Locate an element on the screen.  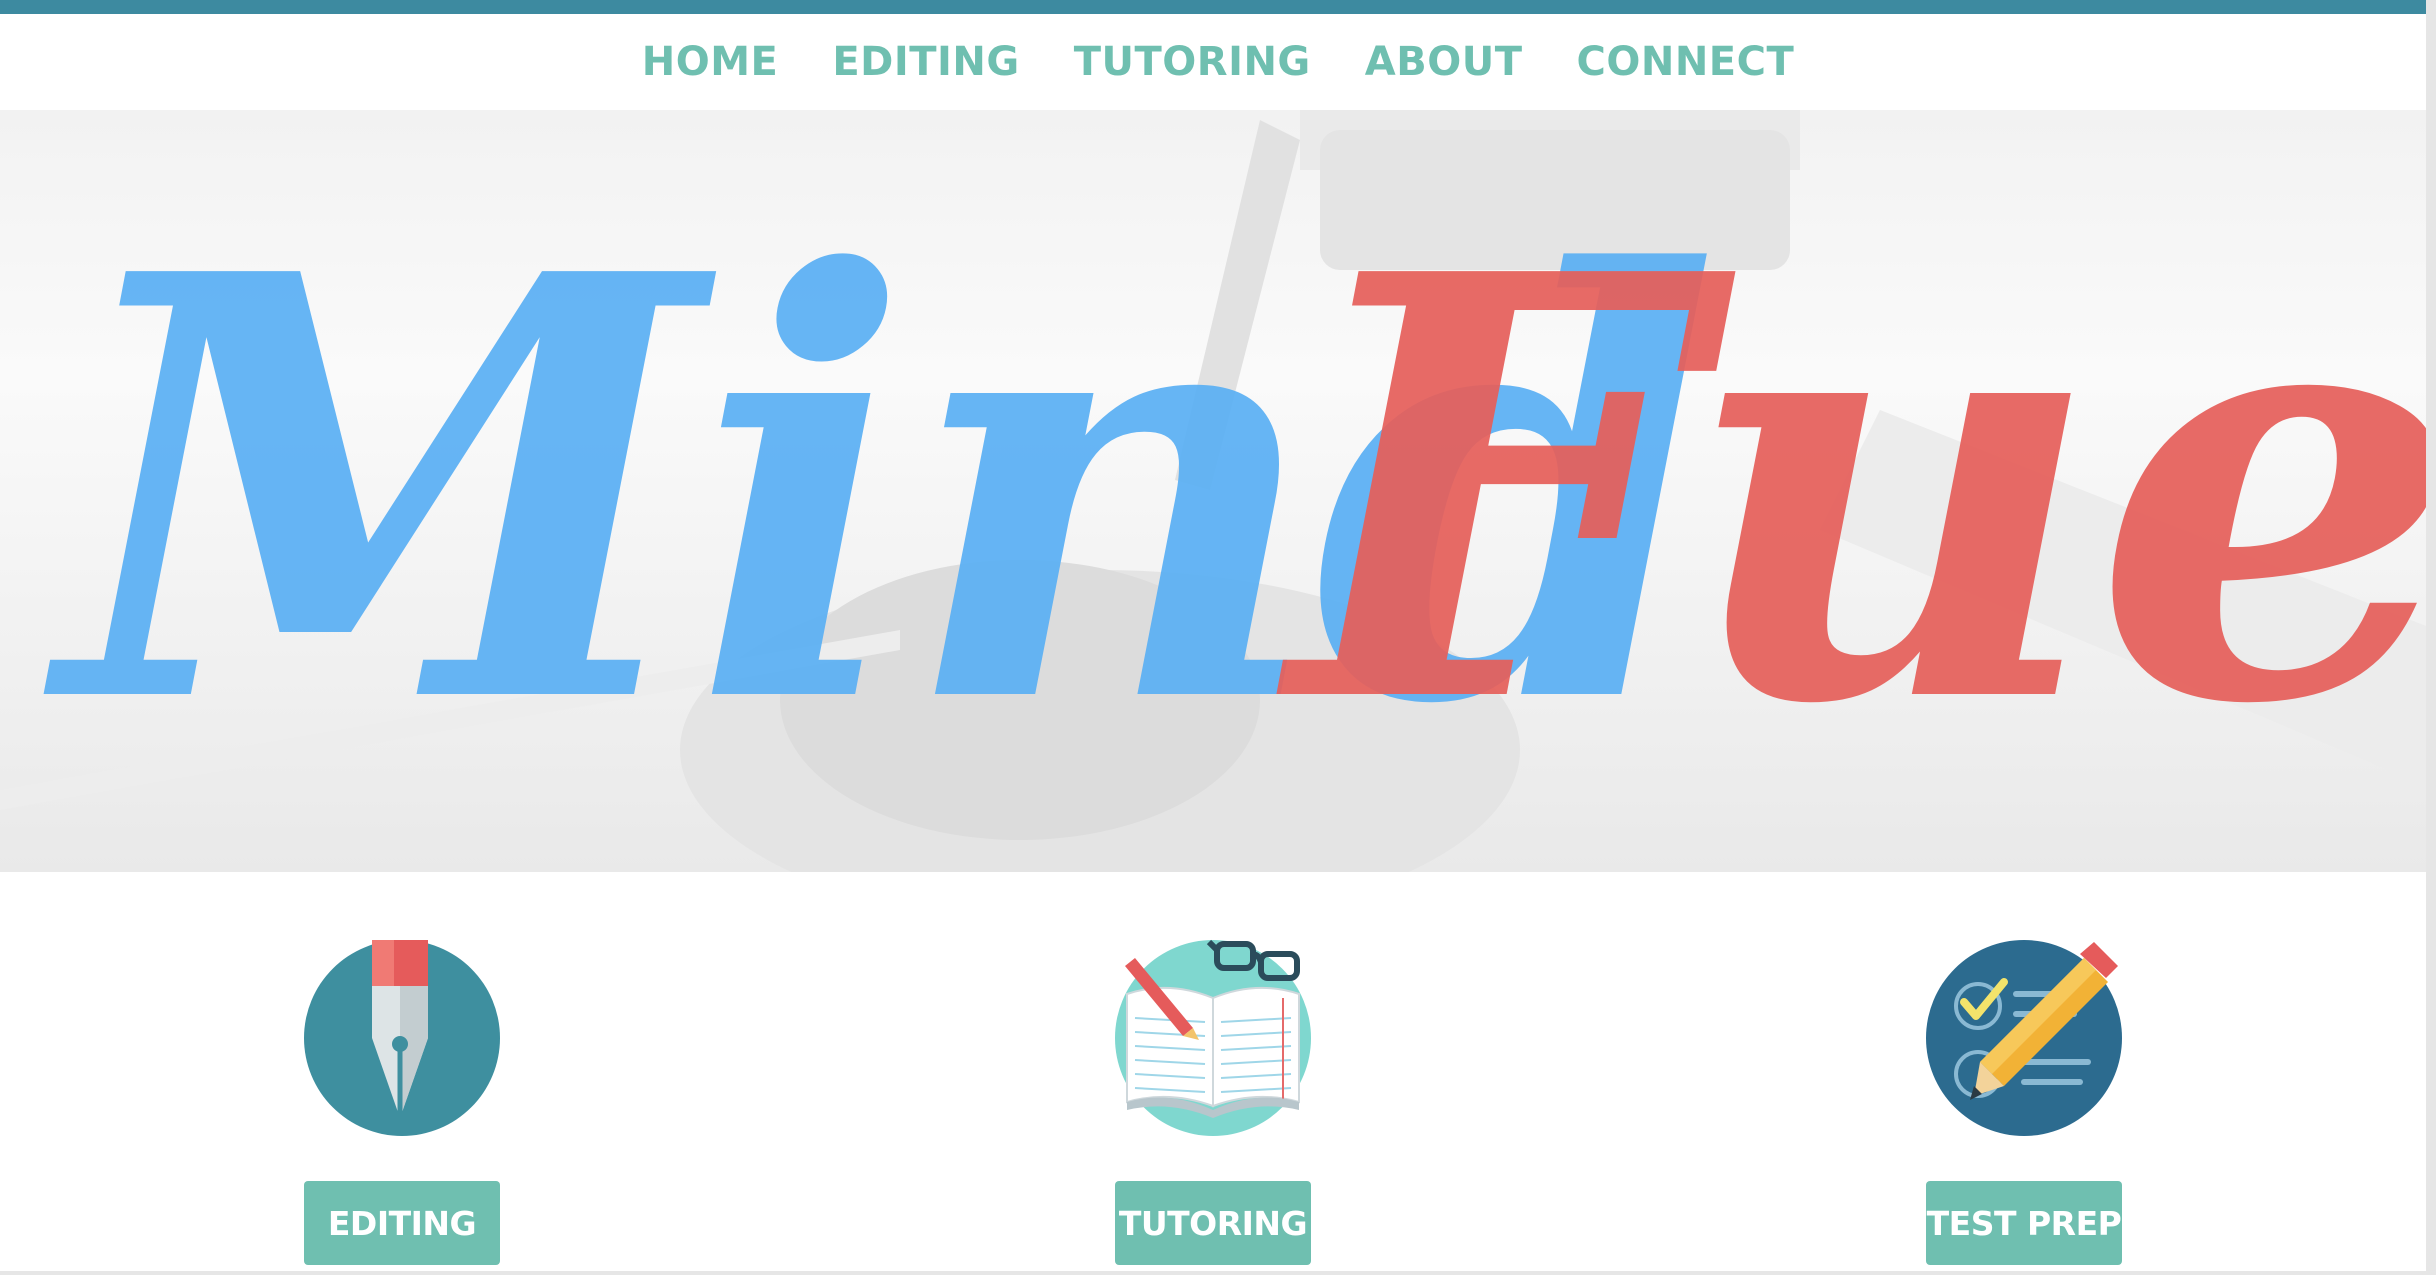
checklist-pencil-icon is located at coordinates (2024, 1038).